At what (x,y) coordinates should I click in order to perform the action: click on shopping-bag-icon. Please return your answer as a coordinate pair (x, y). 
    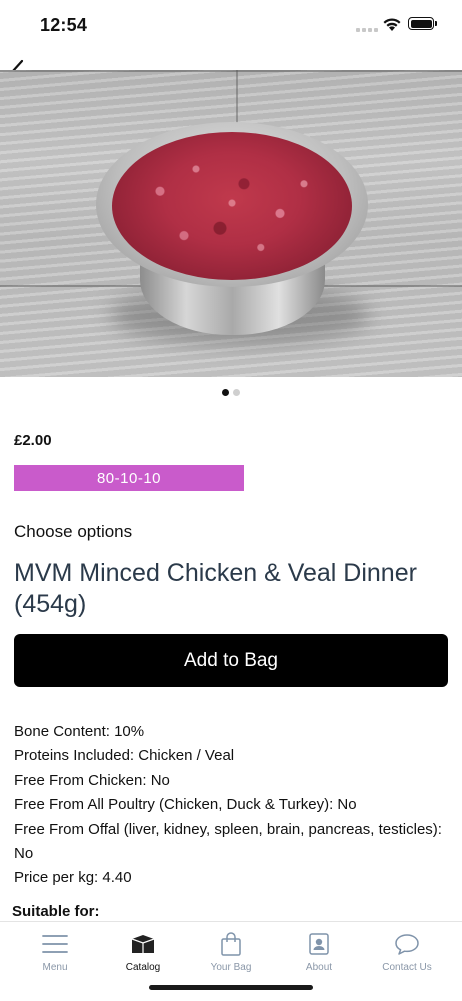
    Looking at the image, I should click on (231, 944).